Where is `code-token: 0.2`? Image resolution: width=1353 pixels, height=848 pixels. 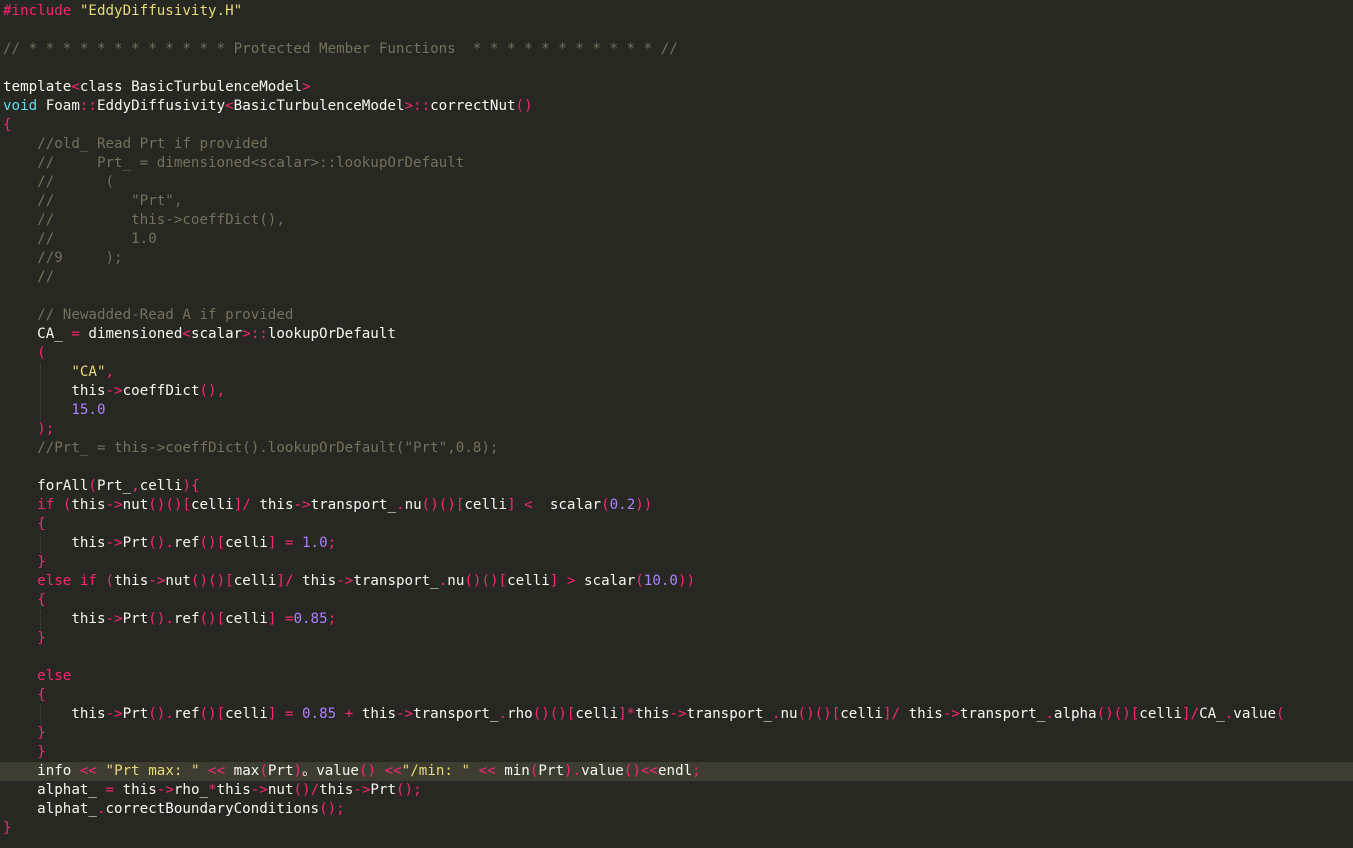
code-token: 0.2 is located at coordinates (622, 505).